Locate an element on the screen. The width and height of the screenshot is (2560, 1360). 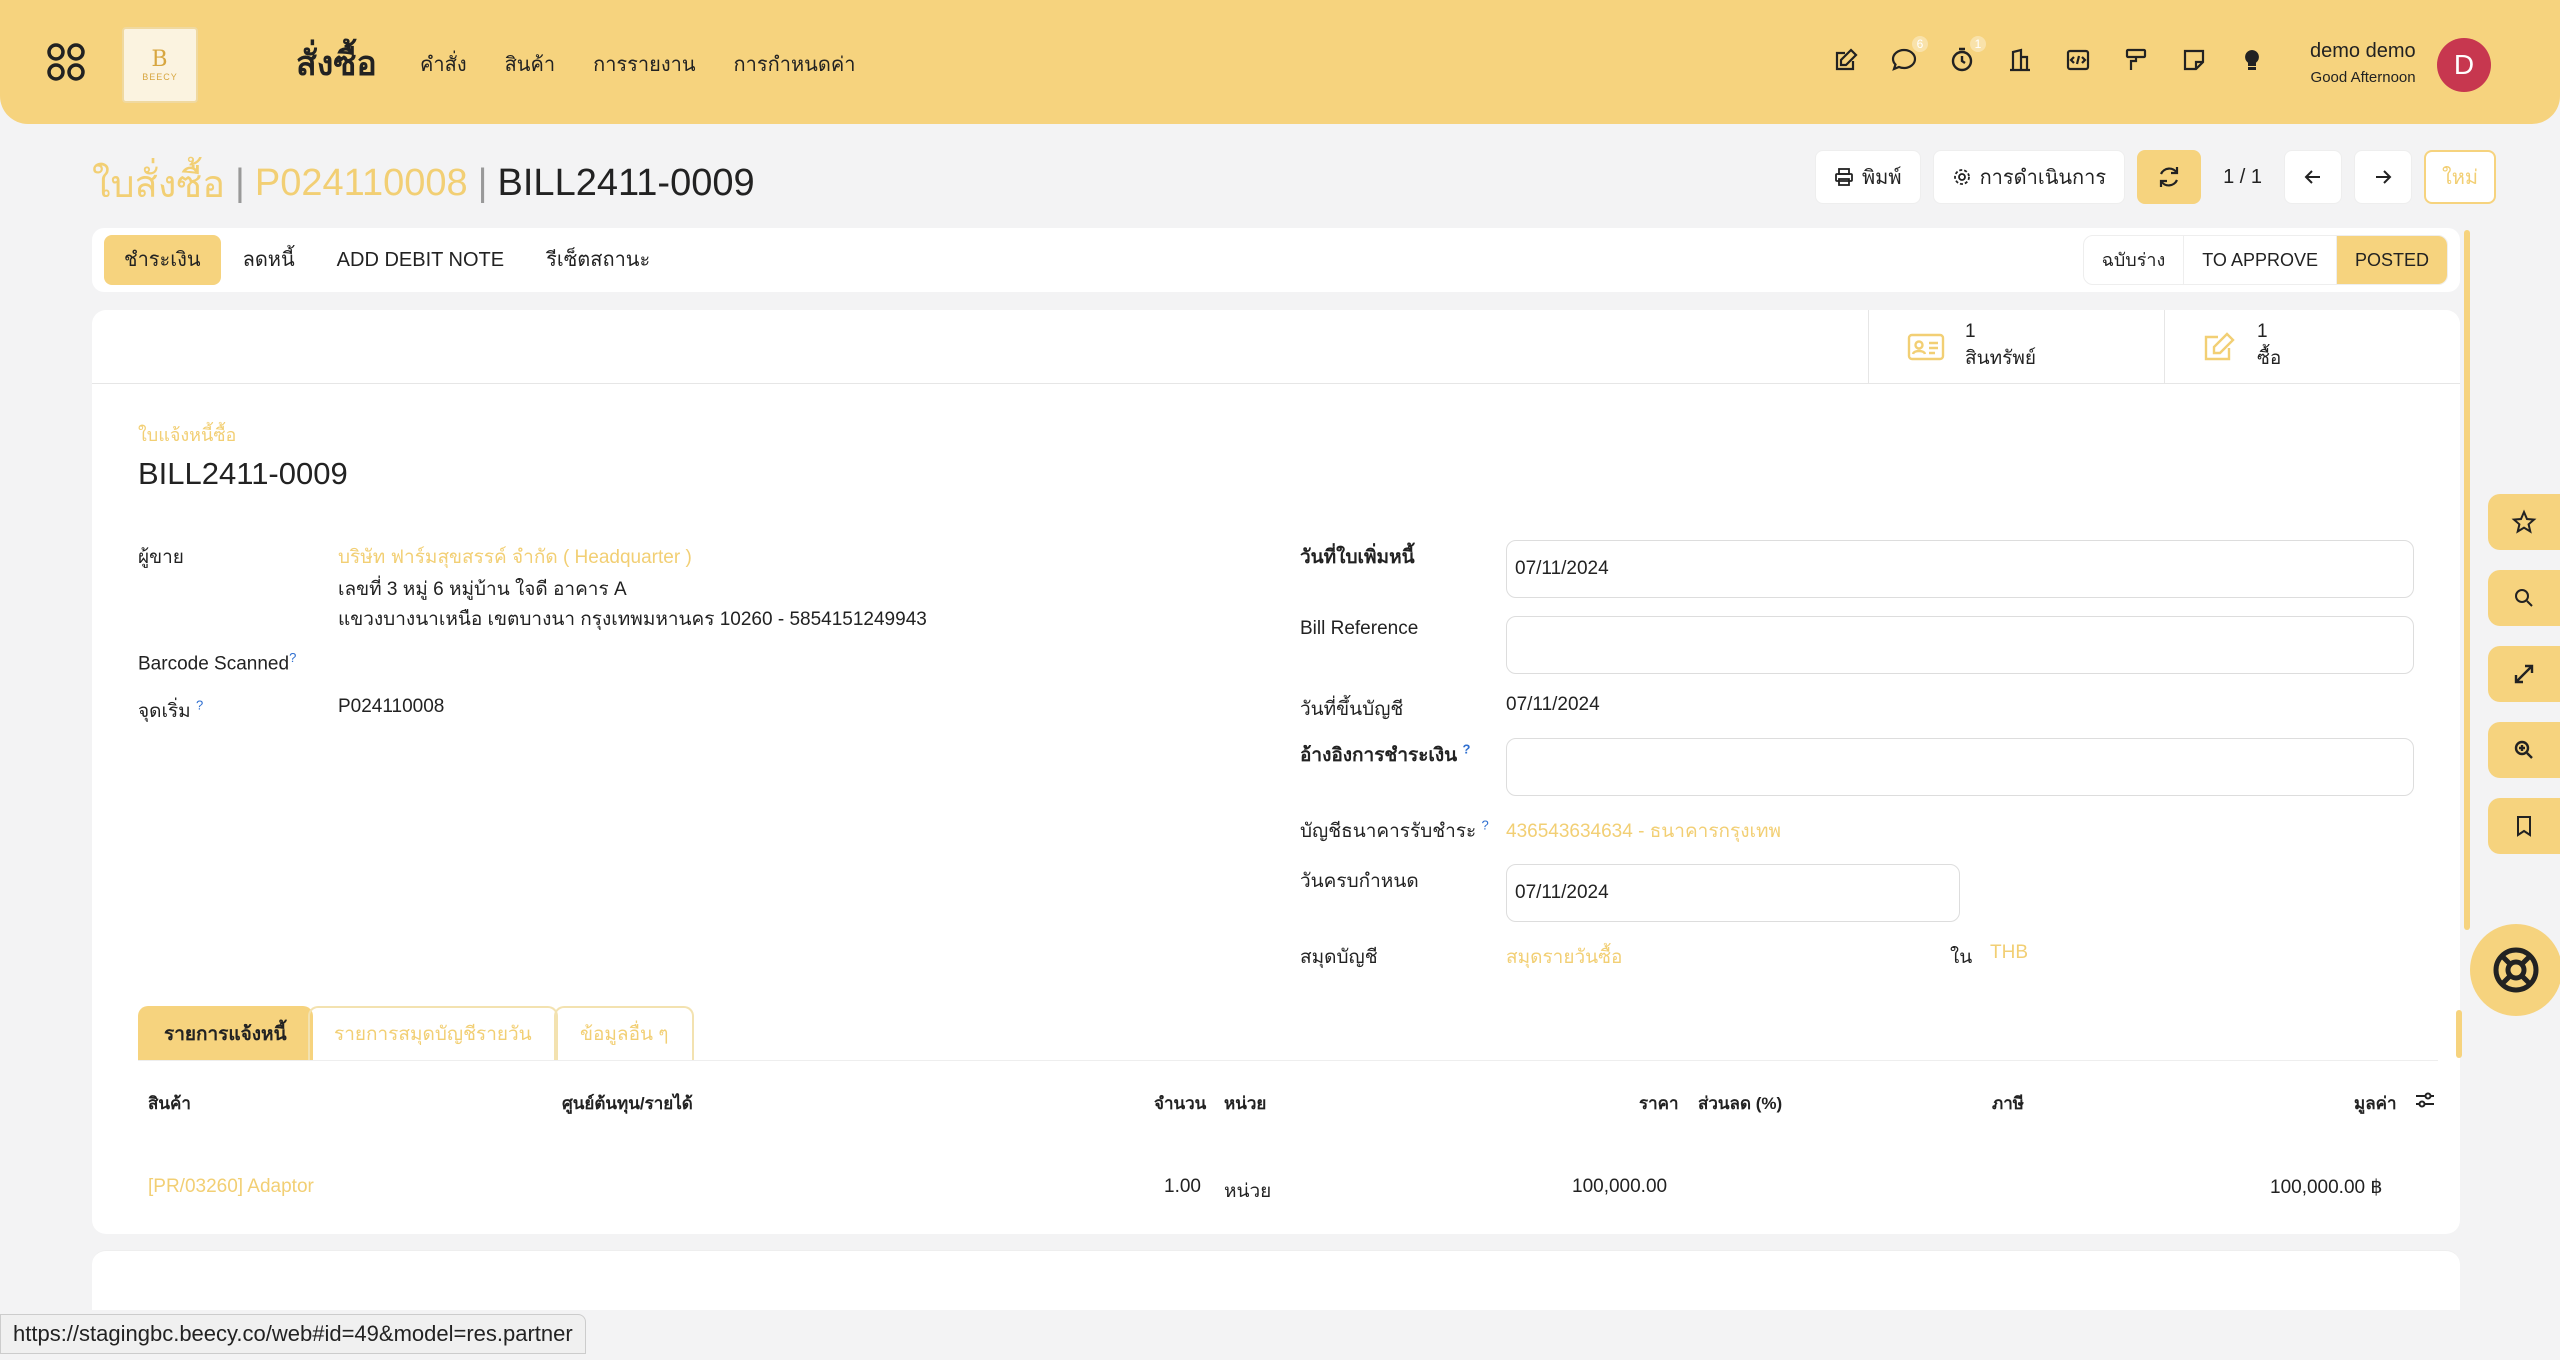
col-product: สินค้า is located at coordinates (169, 1103).